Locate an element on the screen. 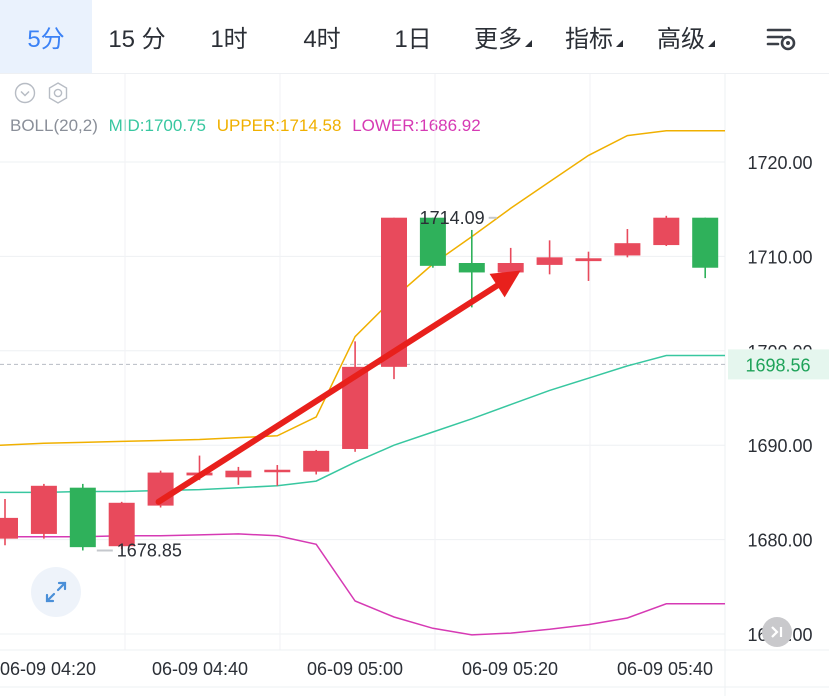 Image resolution: width=829 pixels, height=696 pixels. time-tick-label: 06-09 05:20 is located at coordinates (510, 669).